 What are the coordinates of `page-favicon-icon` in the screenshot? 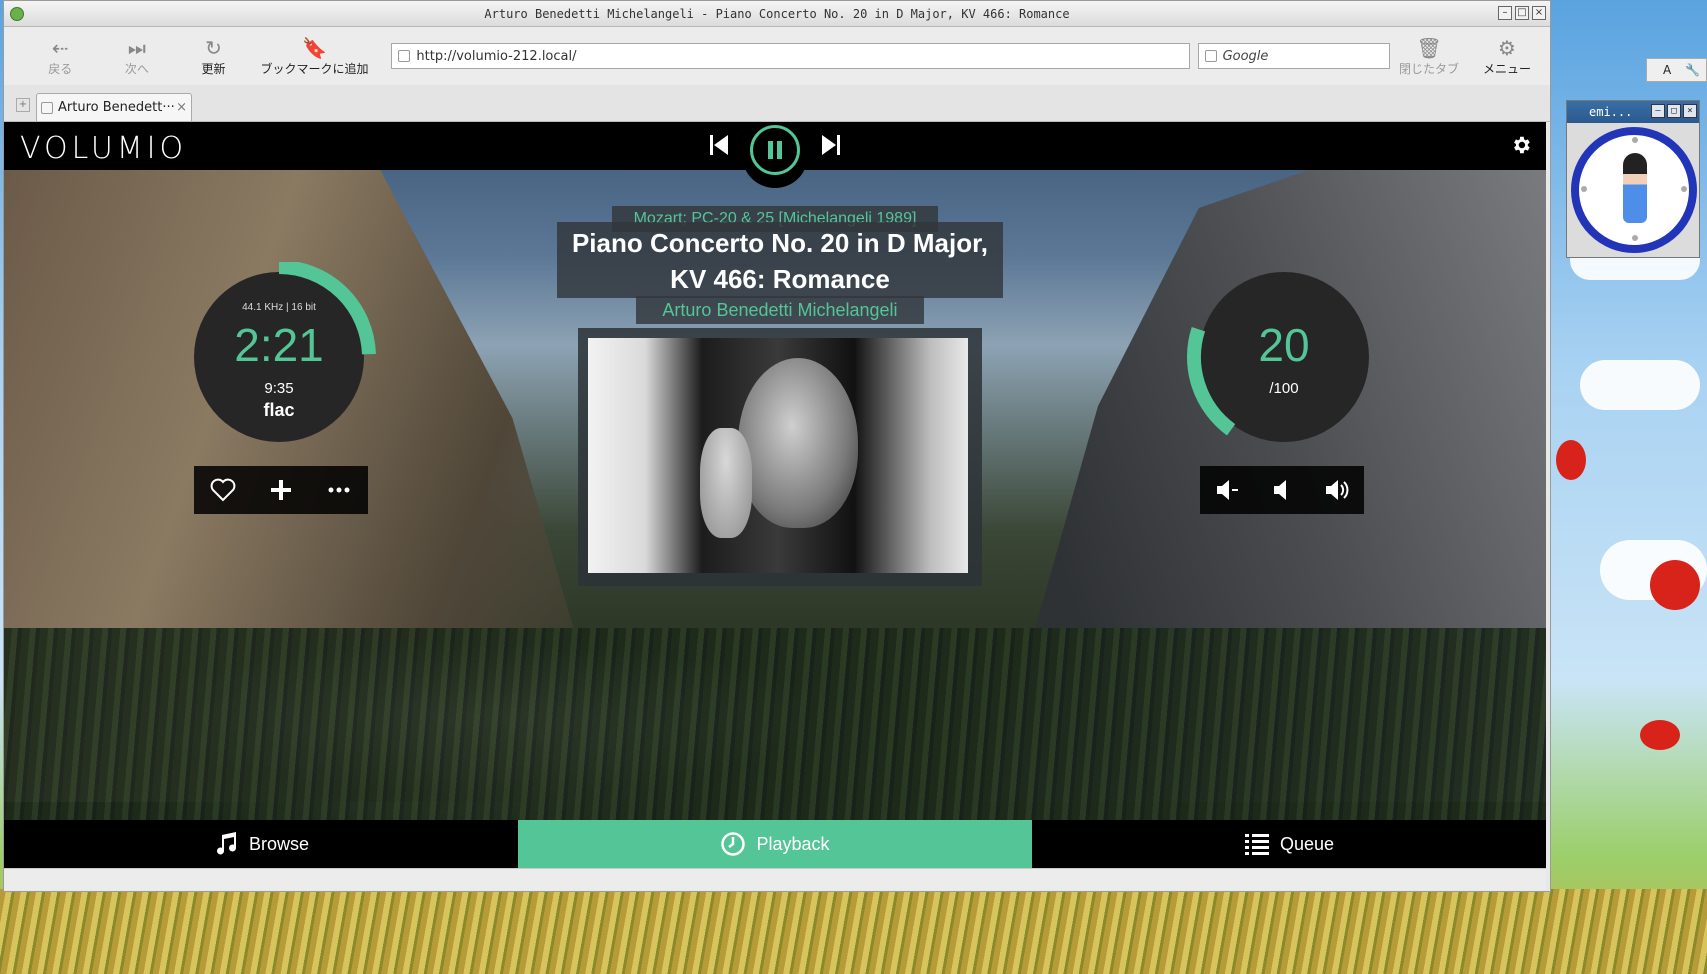 It's located at (404, 56).